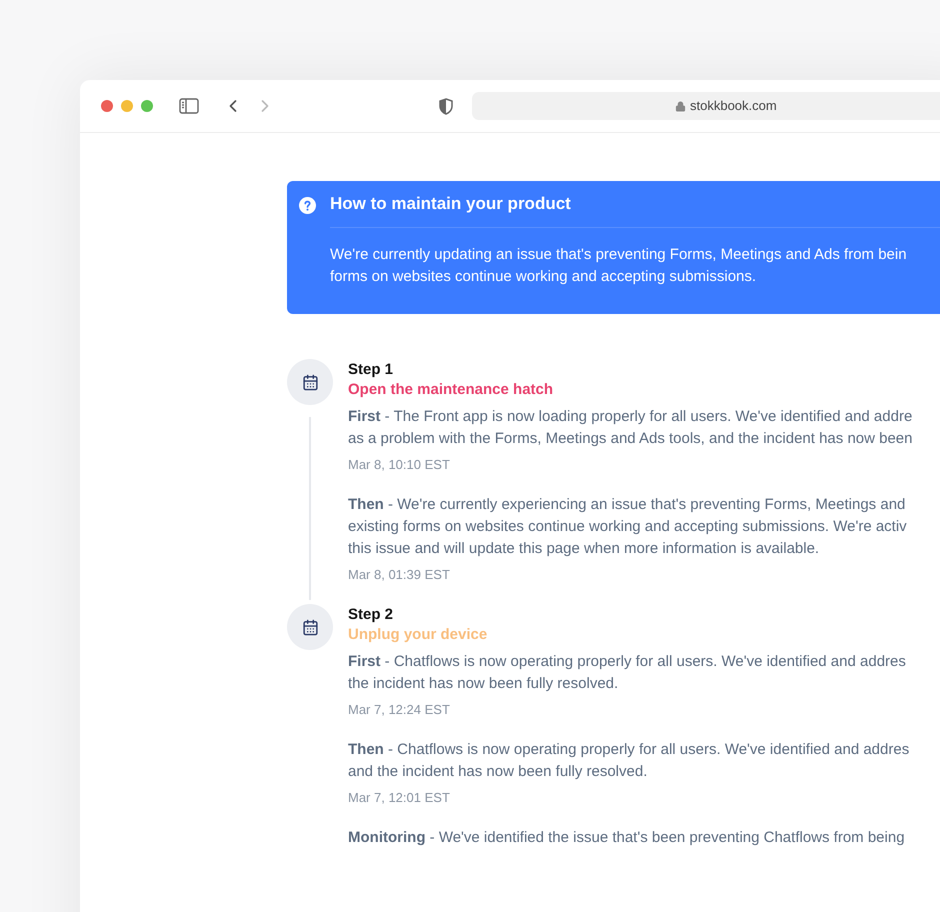 This screenshot has height=912, width=940. I want to click on update-time: Mar 7, 12:24 EST, so click(399, 710).